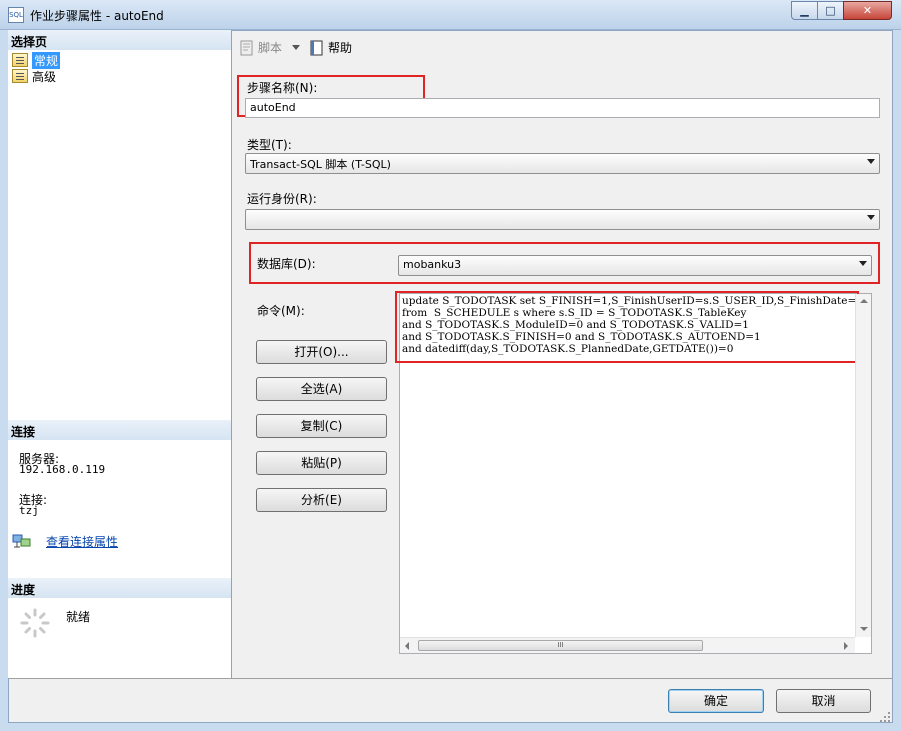 The image size is (901, 731). Describe the element at coordinates (830, 10) in the screenshot. I see `maximize-button: □` at that location.